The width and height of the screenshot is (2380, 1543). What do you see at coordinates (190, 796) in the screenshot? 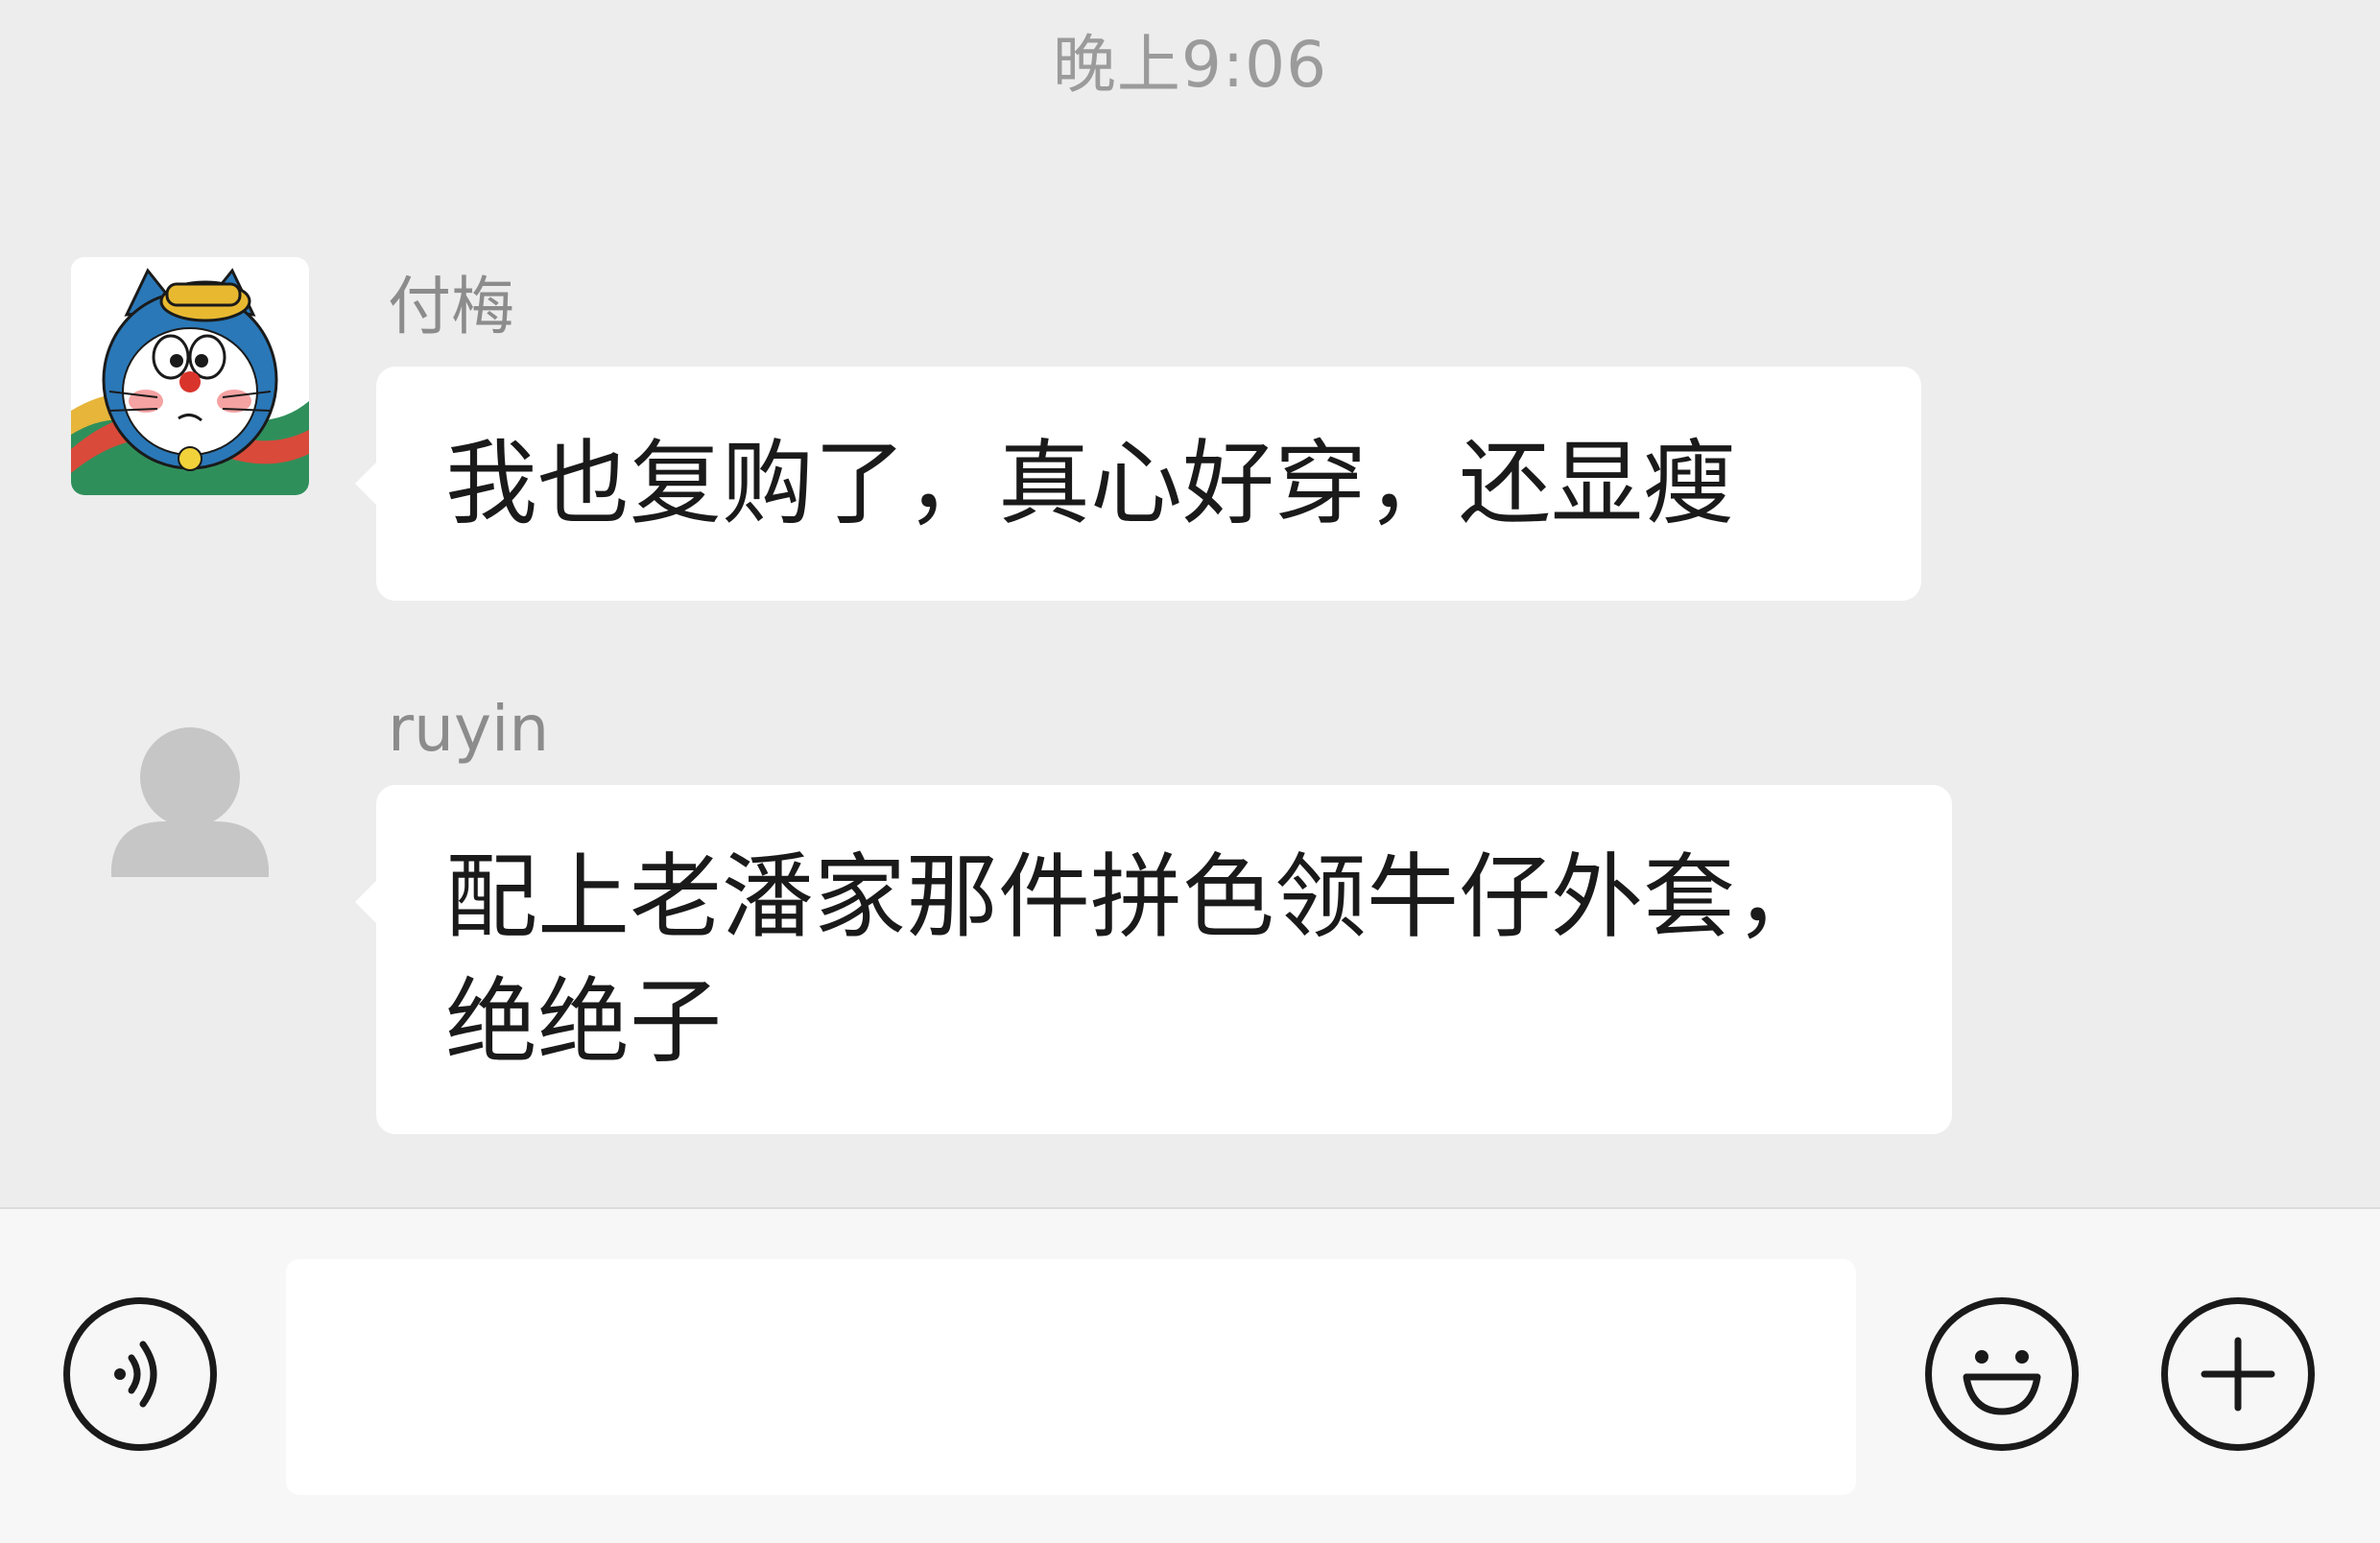
I see `avatar-default-user-icon` at bounding box center [190, 796].